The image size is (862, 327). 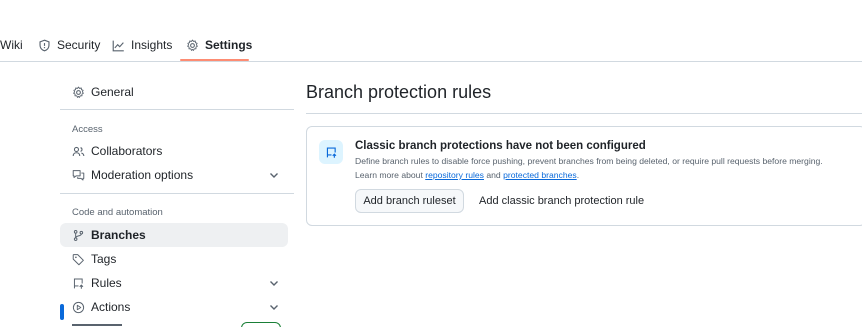 What do you see at coordinates (78, 307) in the screenshot?
I see `play-icon` at bounding box center [78, 307].